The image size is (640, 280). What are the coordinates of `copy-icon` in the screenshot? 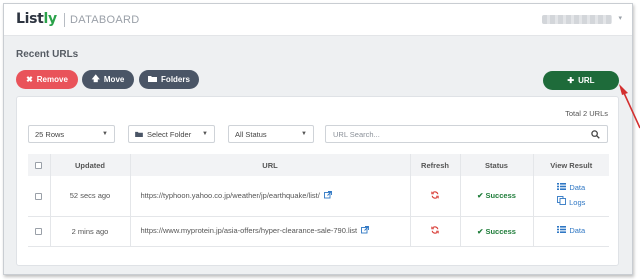 It's located at (562, 202).